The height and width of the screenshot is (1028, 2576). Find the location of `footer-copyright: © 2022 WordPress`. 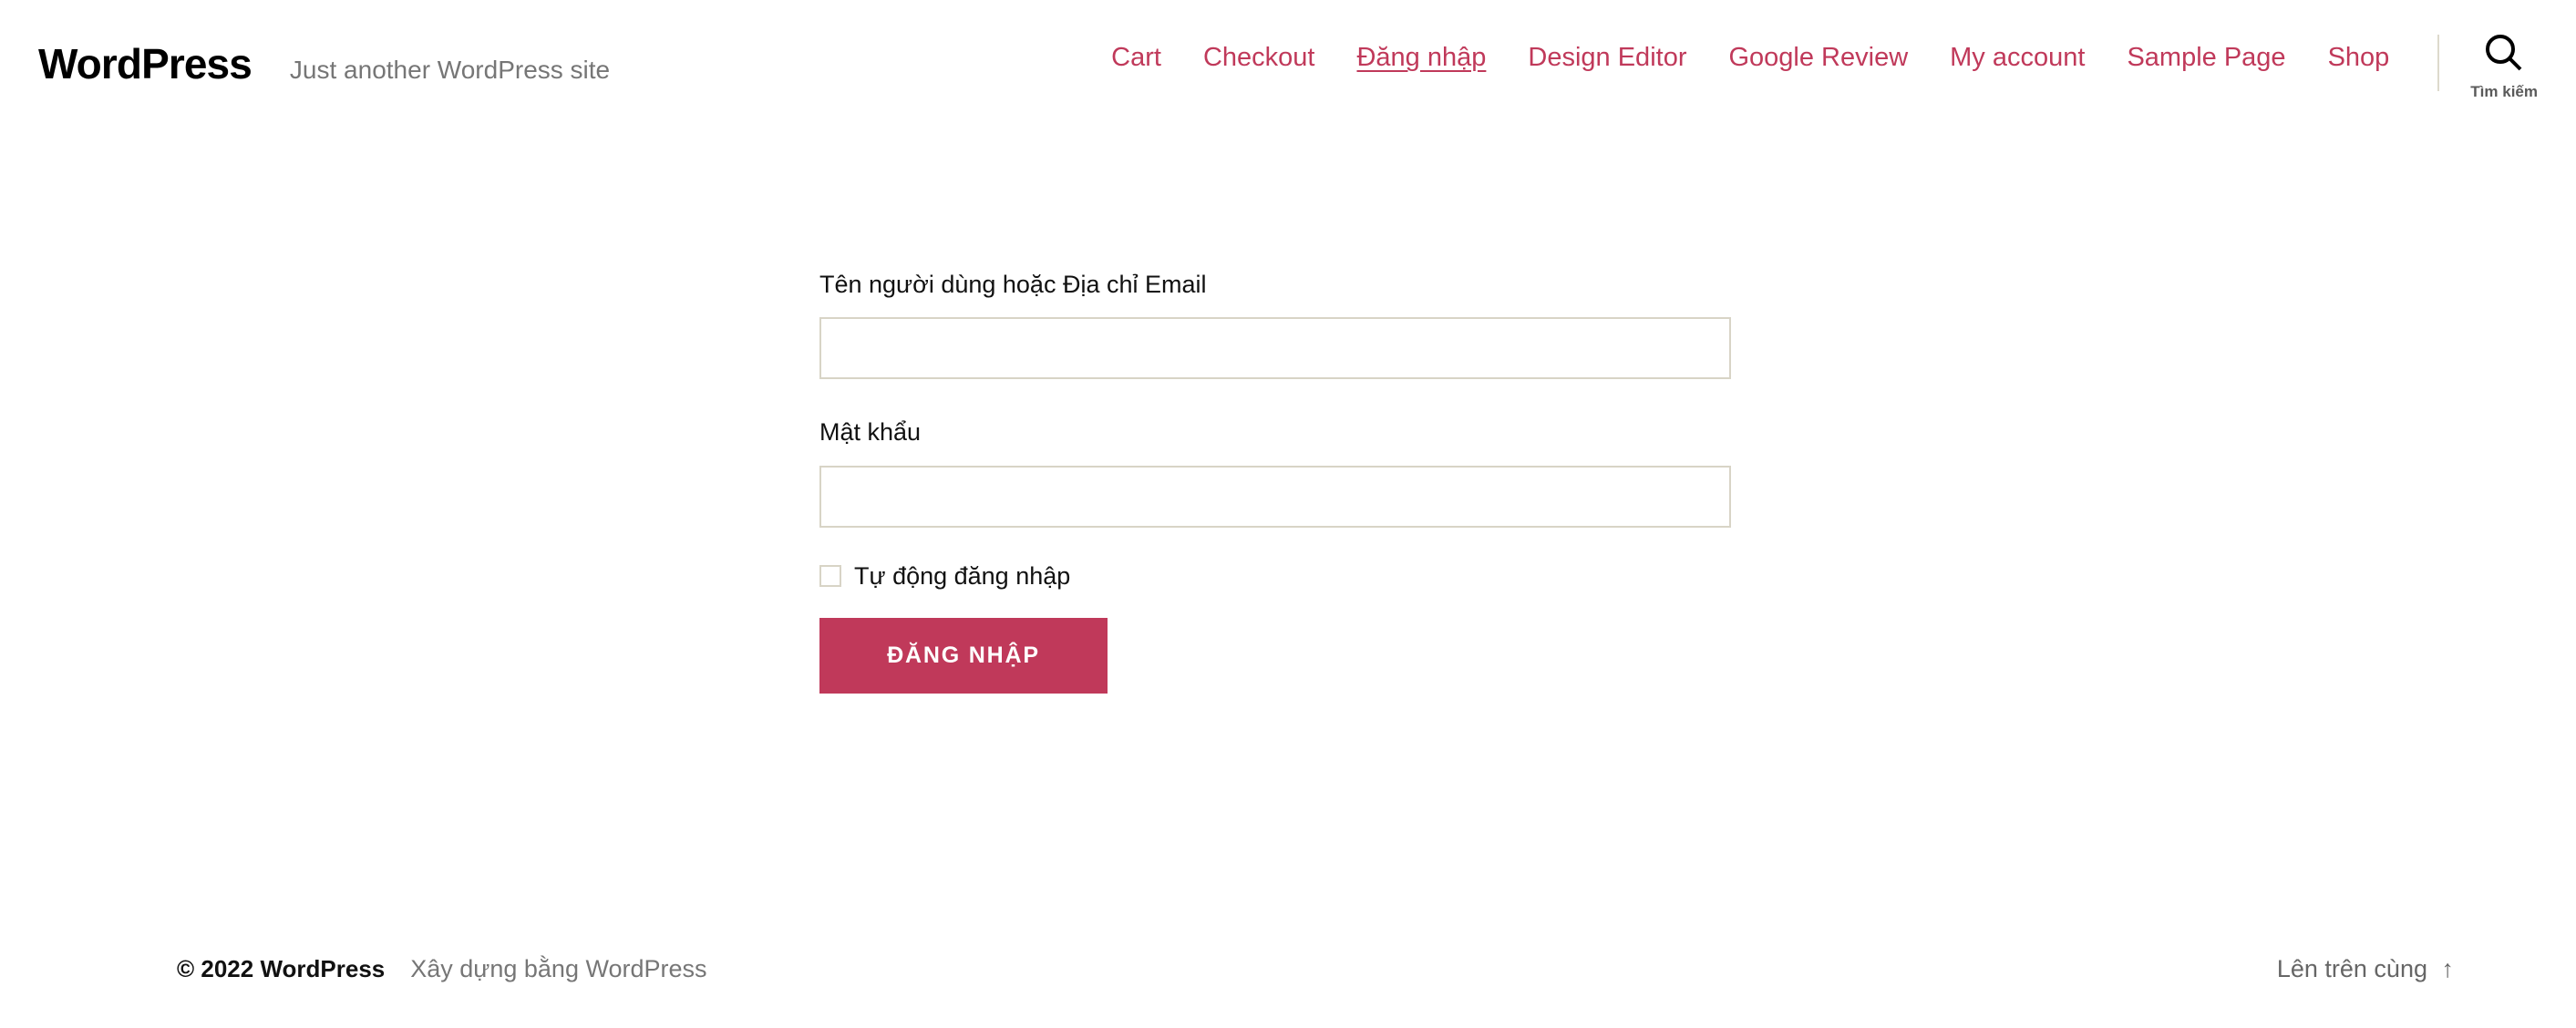

footer-copyright: © 2022 WordPress is located at coordinates (281, 968).